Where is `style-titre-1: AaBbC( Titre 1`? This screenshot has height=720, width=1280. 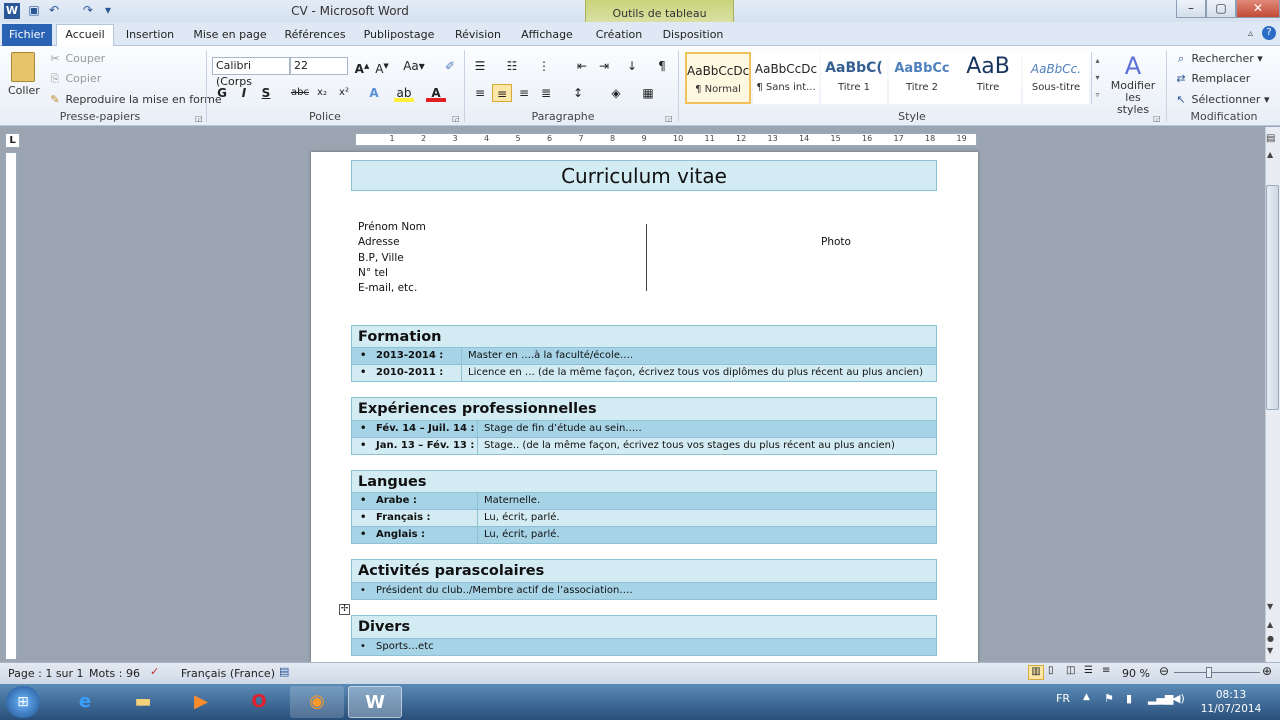
style-titre-1: AaBbC( Titre 1 is located at coordinates (854, 78).